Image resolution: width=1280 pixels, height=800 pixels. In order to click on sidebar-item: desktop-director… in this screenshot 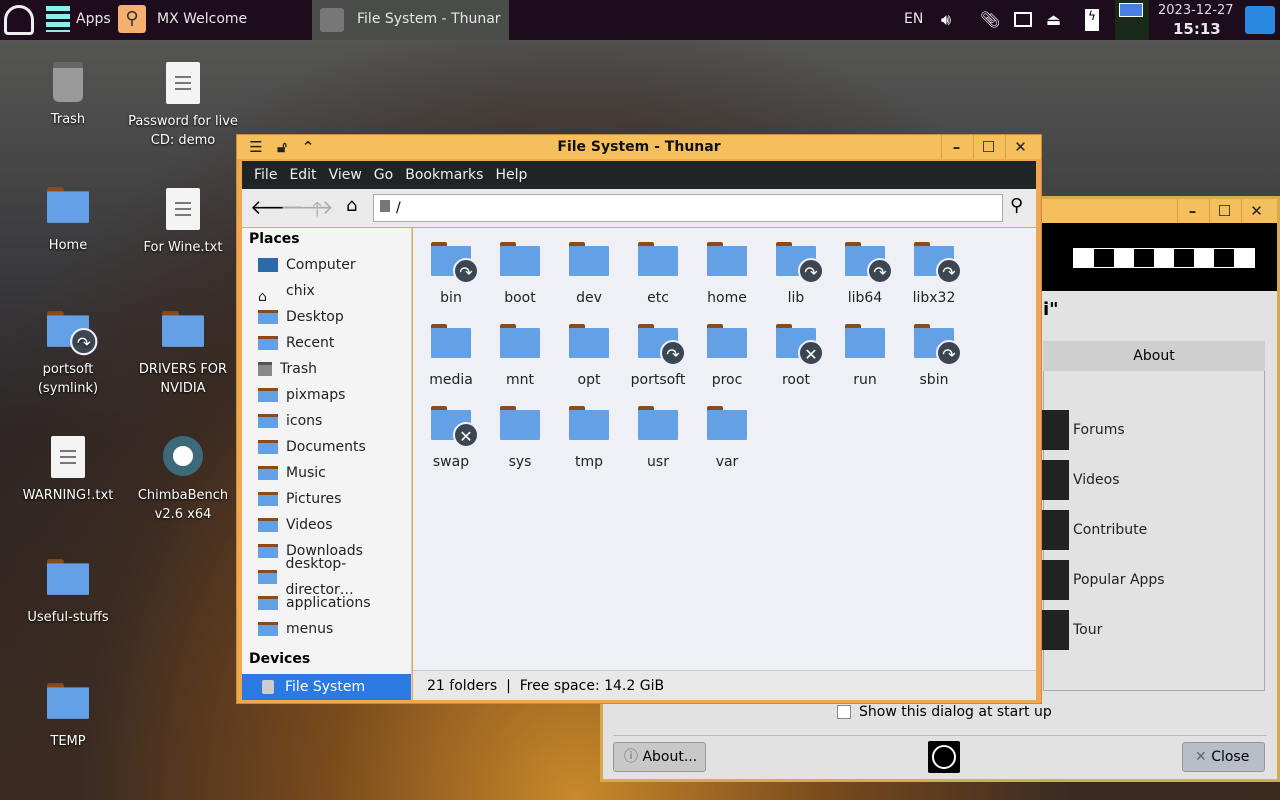, I will do `click(334, 577)`.